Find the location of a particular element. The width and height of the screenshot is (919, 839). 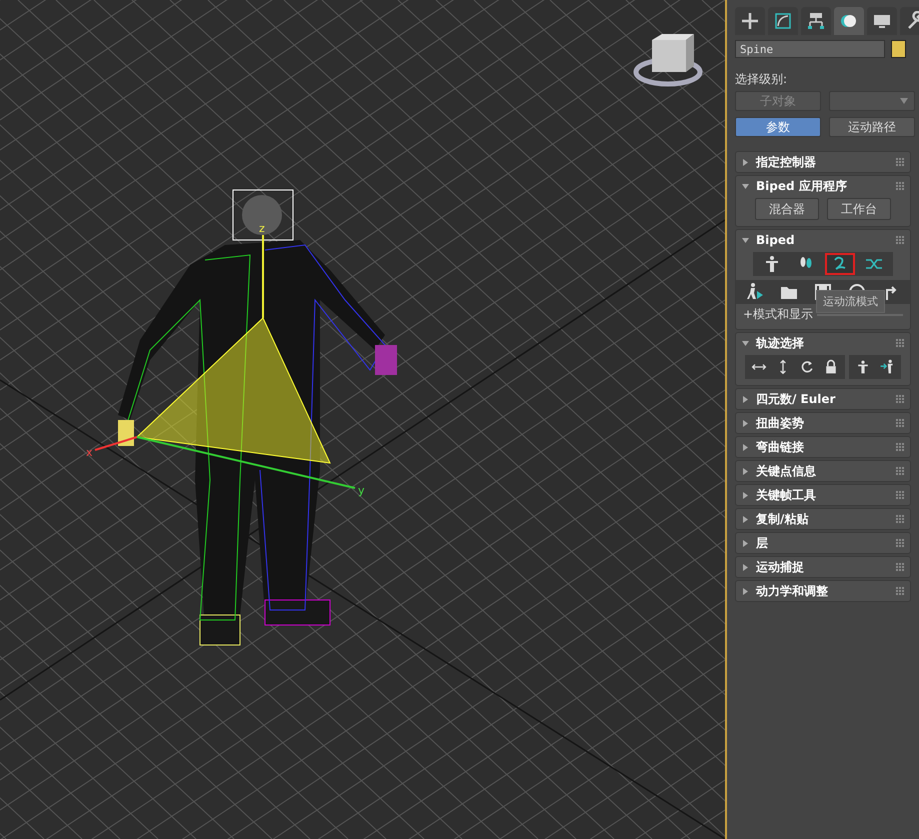

axis-label: y is located at coordinates (361, 490).